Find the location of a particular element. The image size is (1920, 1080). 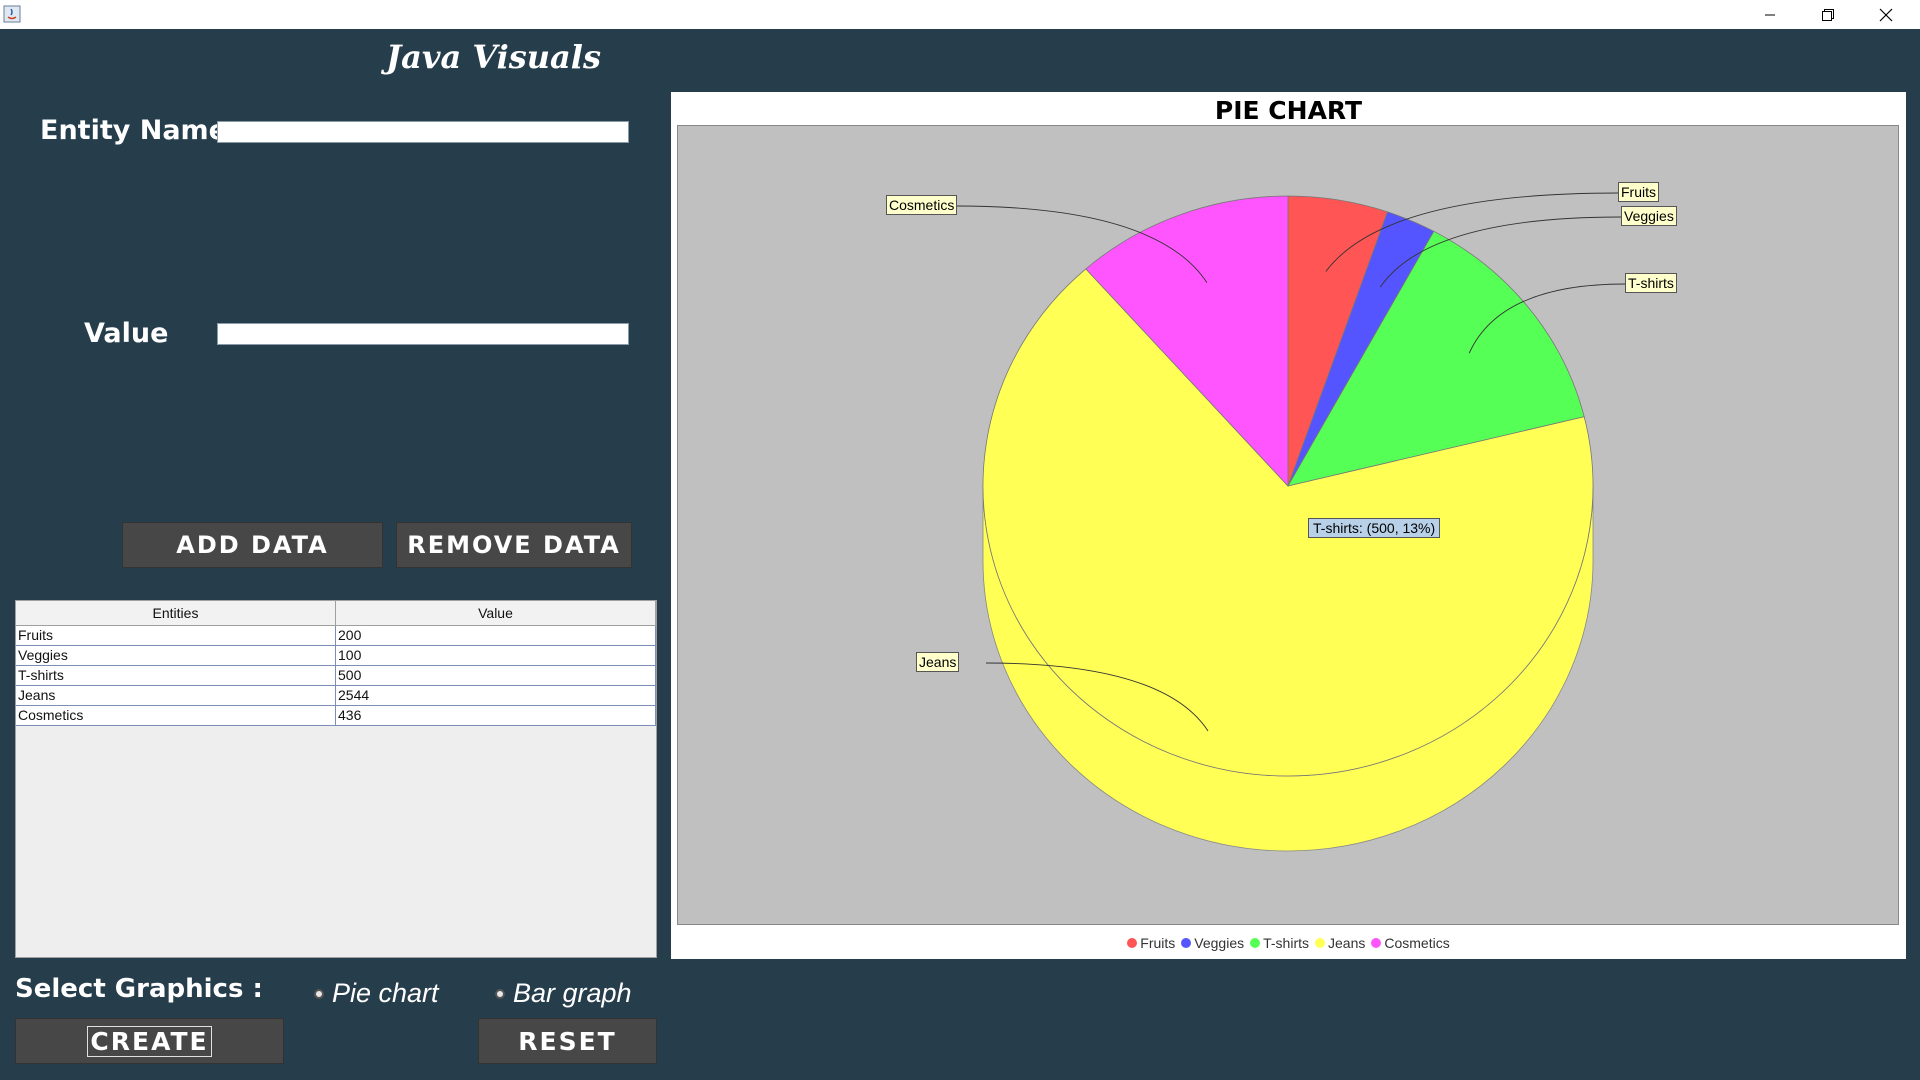

create-button-label: CREATE is located at coordinates (149, 1041).